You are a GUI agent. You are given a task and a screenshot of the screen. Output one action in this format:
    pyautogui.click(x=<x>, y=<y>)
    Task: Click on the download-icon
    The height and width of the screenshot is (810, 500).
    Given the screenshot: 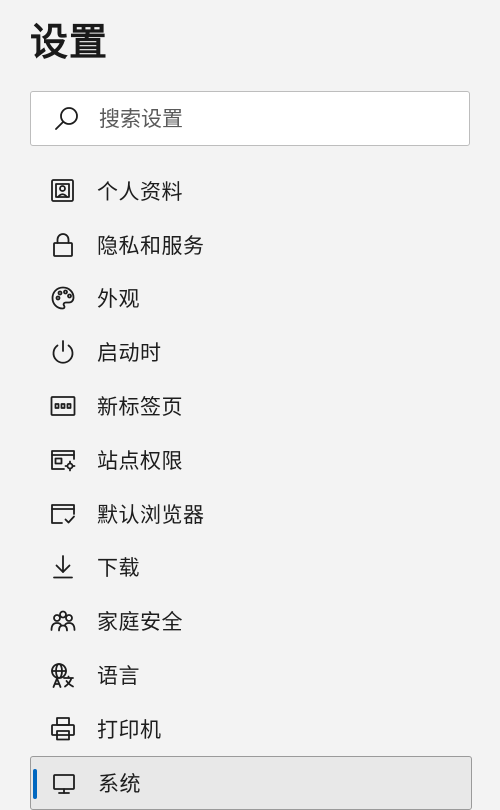 What is the action you would take?
    pyautogui.click(x=63, y=567)
    